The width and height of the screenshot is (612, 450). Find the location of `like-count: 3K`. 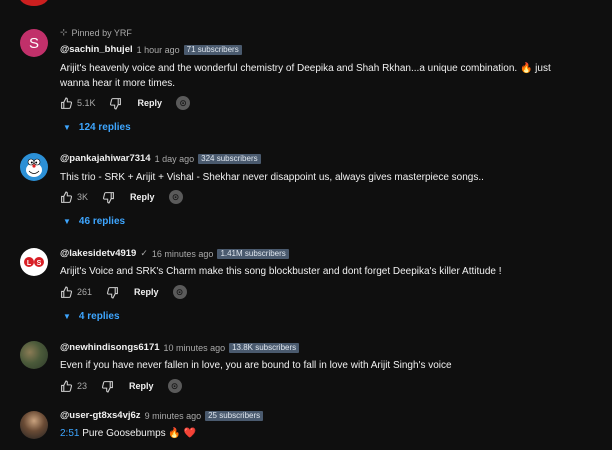

like-count: 3K is located at coordinates (83, 197).